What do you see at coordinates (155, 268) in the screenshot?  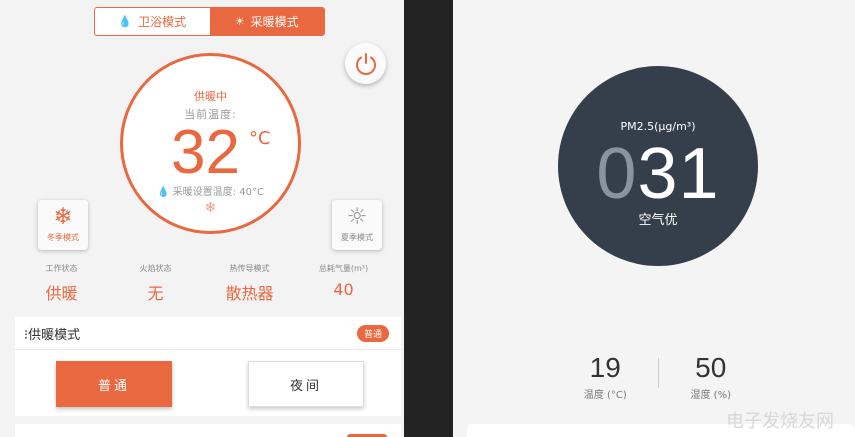 I see `stat-label: 火焰状态` at bounding box center [155, 268].